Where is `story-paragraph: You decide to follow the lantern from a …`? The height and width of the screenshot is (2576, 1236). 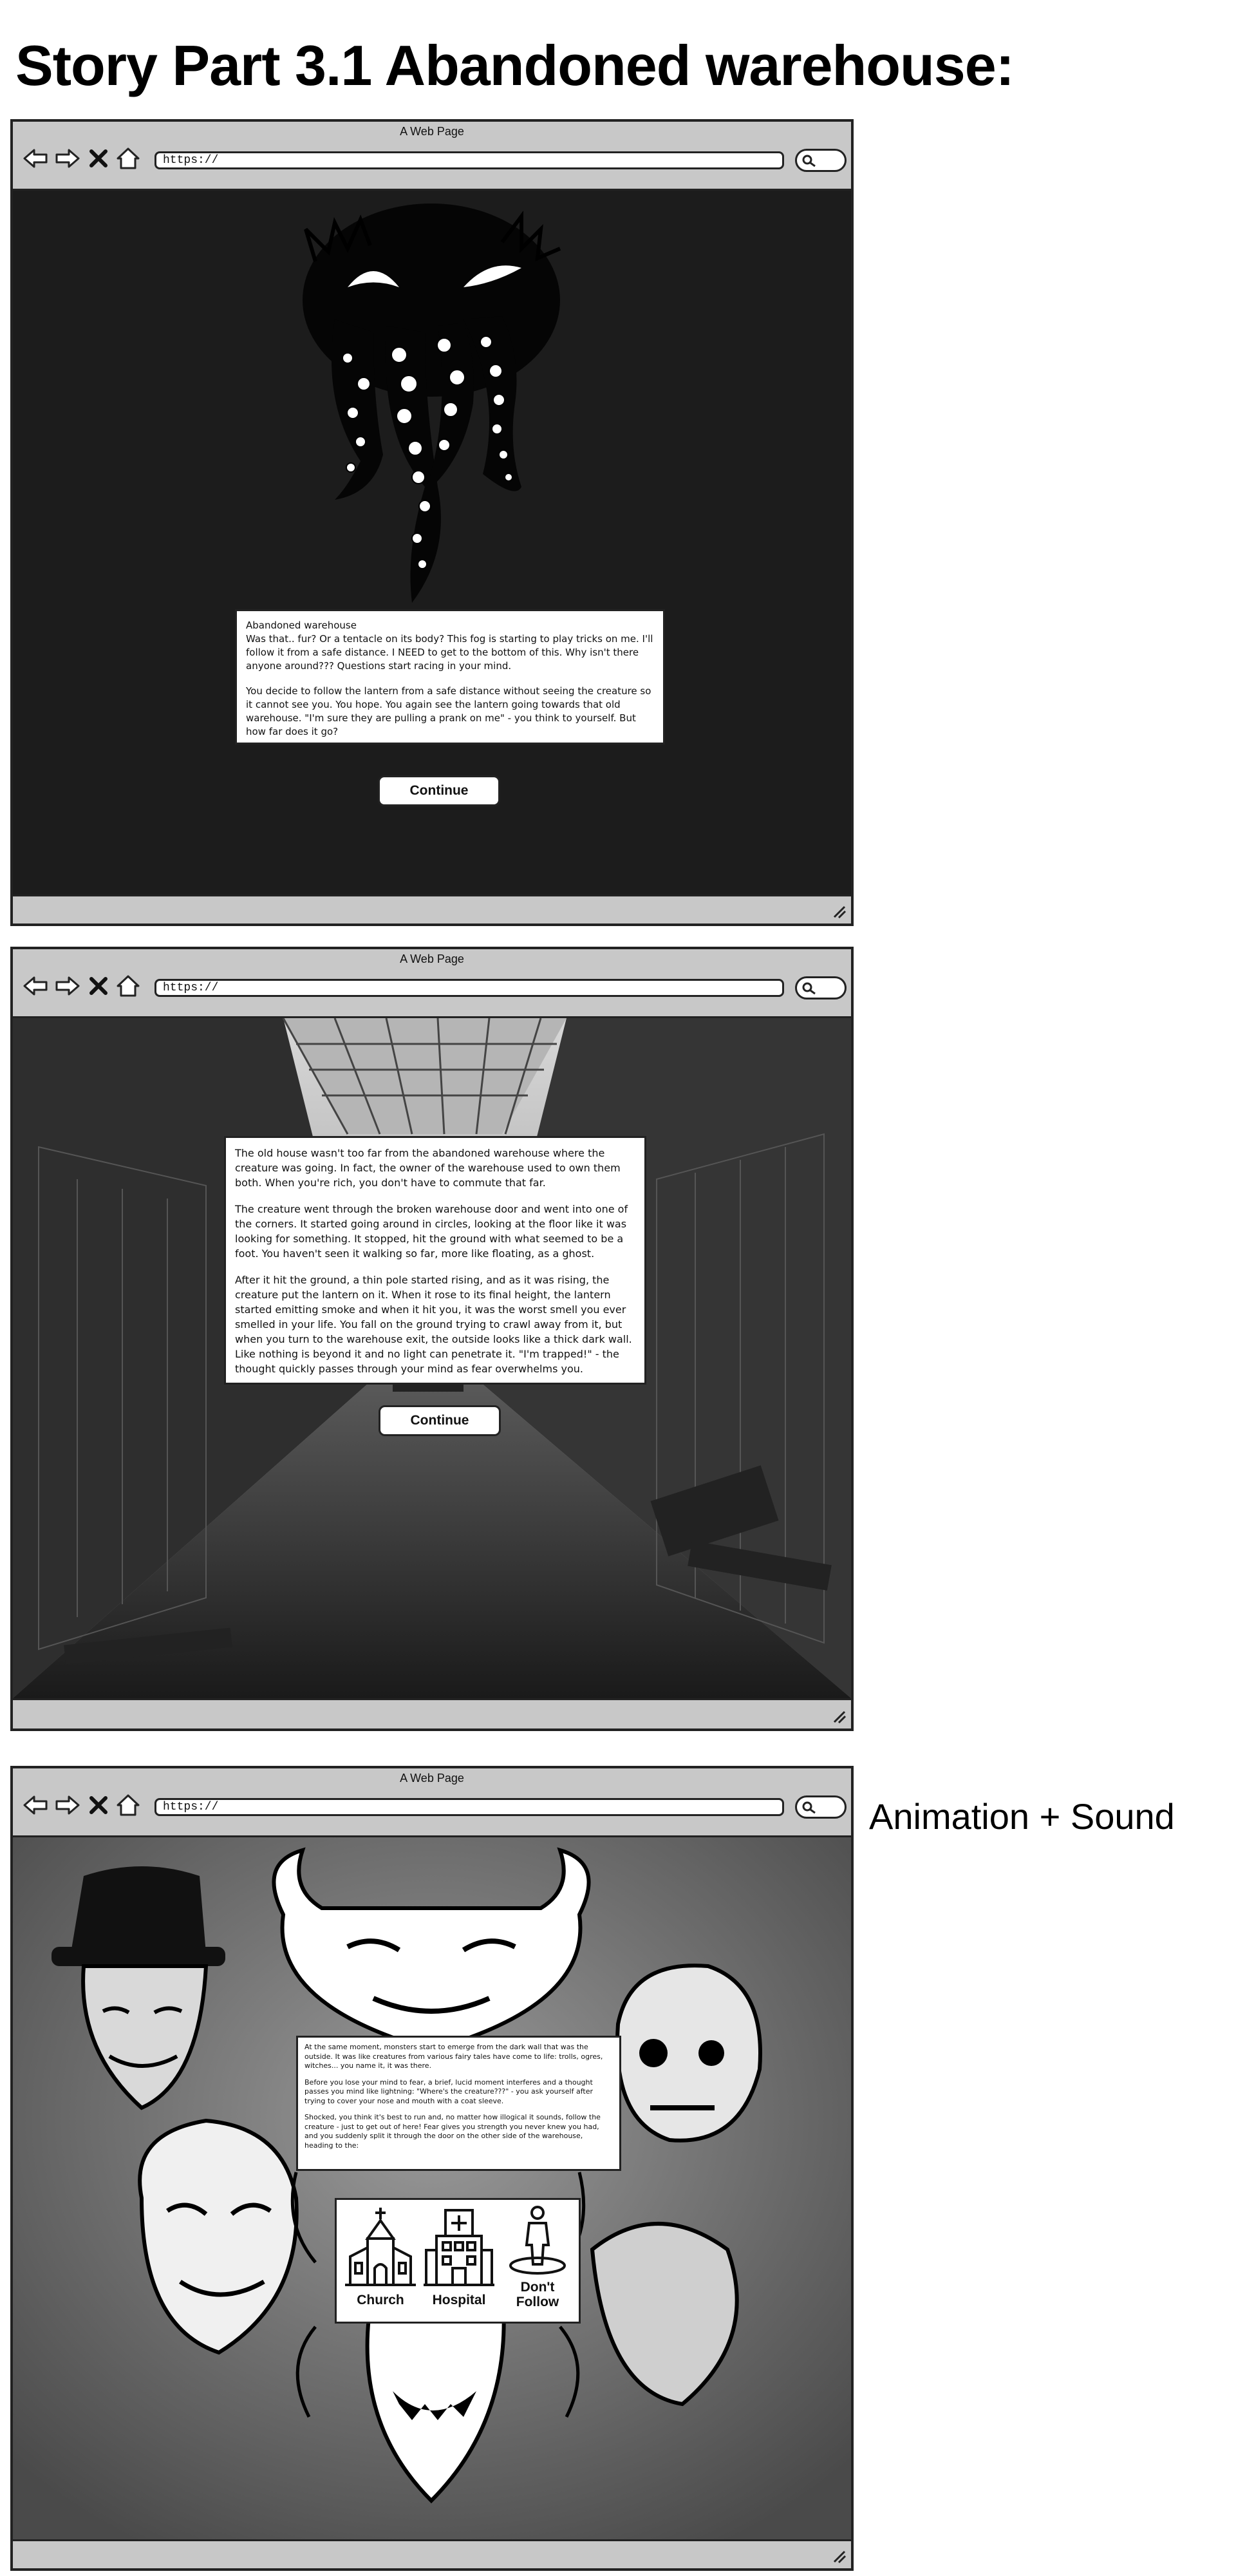 story-paragraph: You decide to follow the lantern from a … is located at coordinates (448, 711).